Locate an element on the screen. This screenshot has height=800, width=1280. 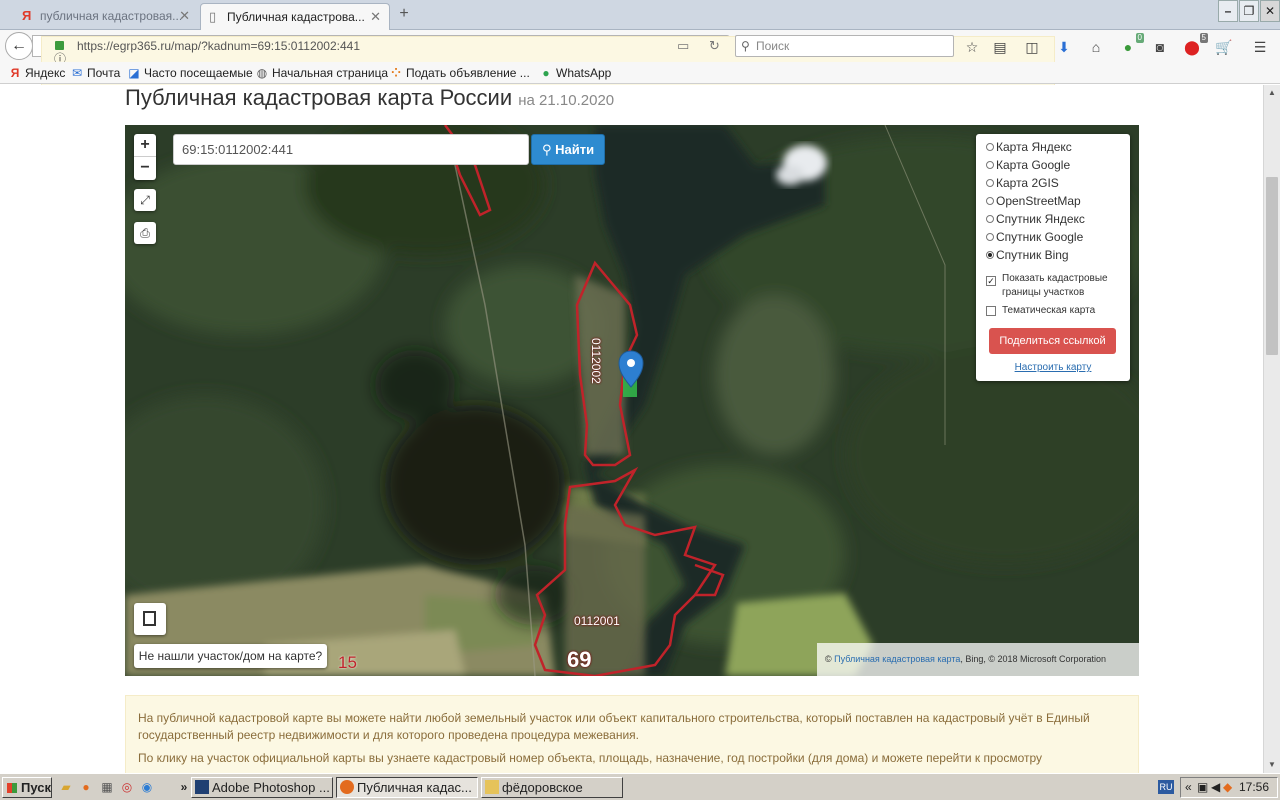
network-icon: ▣ is located at coordinates (1202, 787).